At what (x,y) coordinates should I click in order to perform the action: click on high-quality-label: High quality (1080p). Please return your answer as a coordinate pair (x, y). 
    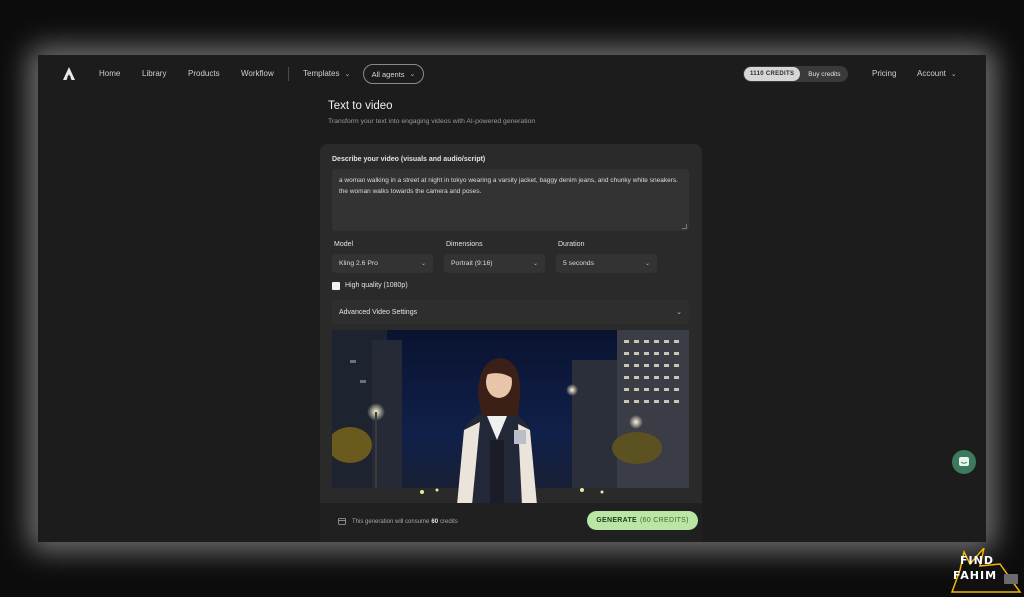
    Looking at the image, I should click on (376, 285).